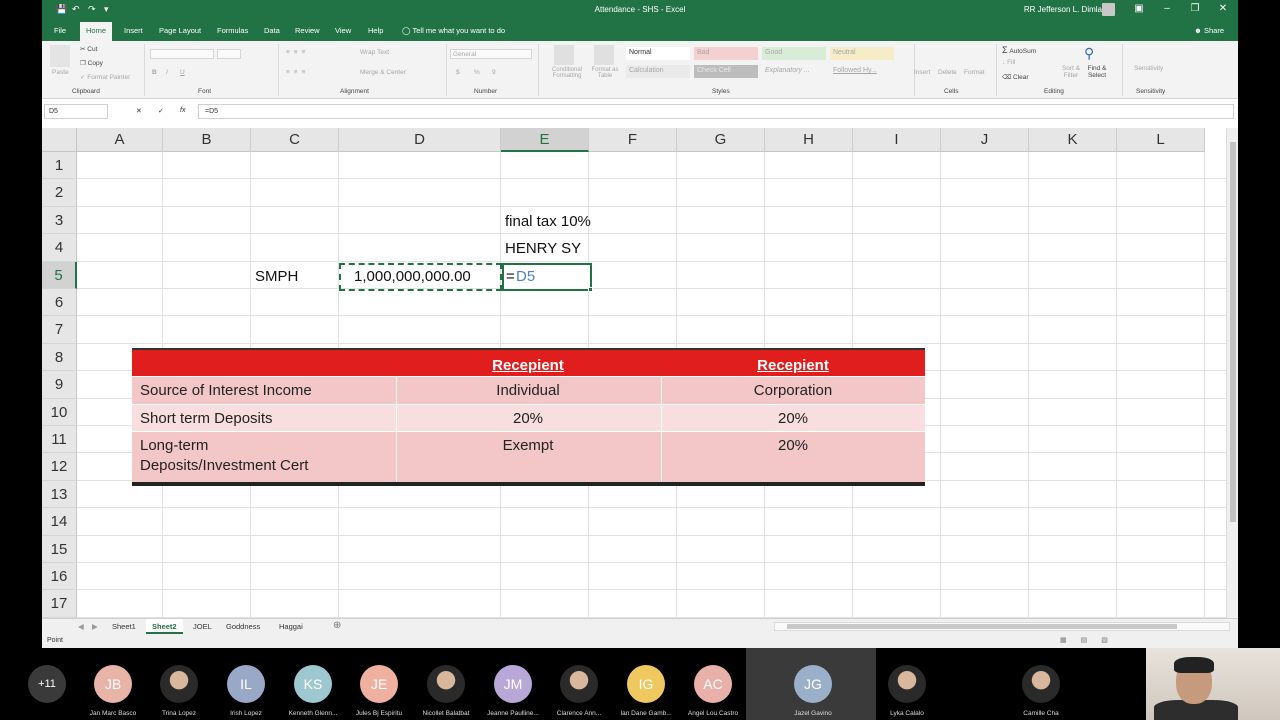 The height and width of the screenshot is (720, 1280). What do you see at coordinates (813, 691) in the screenshot?
I see `participant-tile: JG Jazel Gavino` at bounding box center [813, 691].